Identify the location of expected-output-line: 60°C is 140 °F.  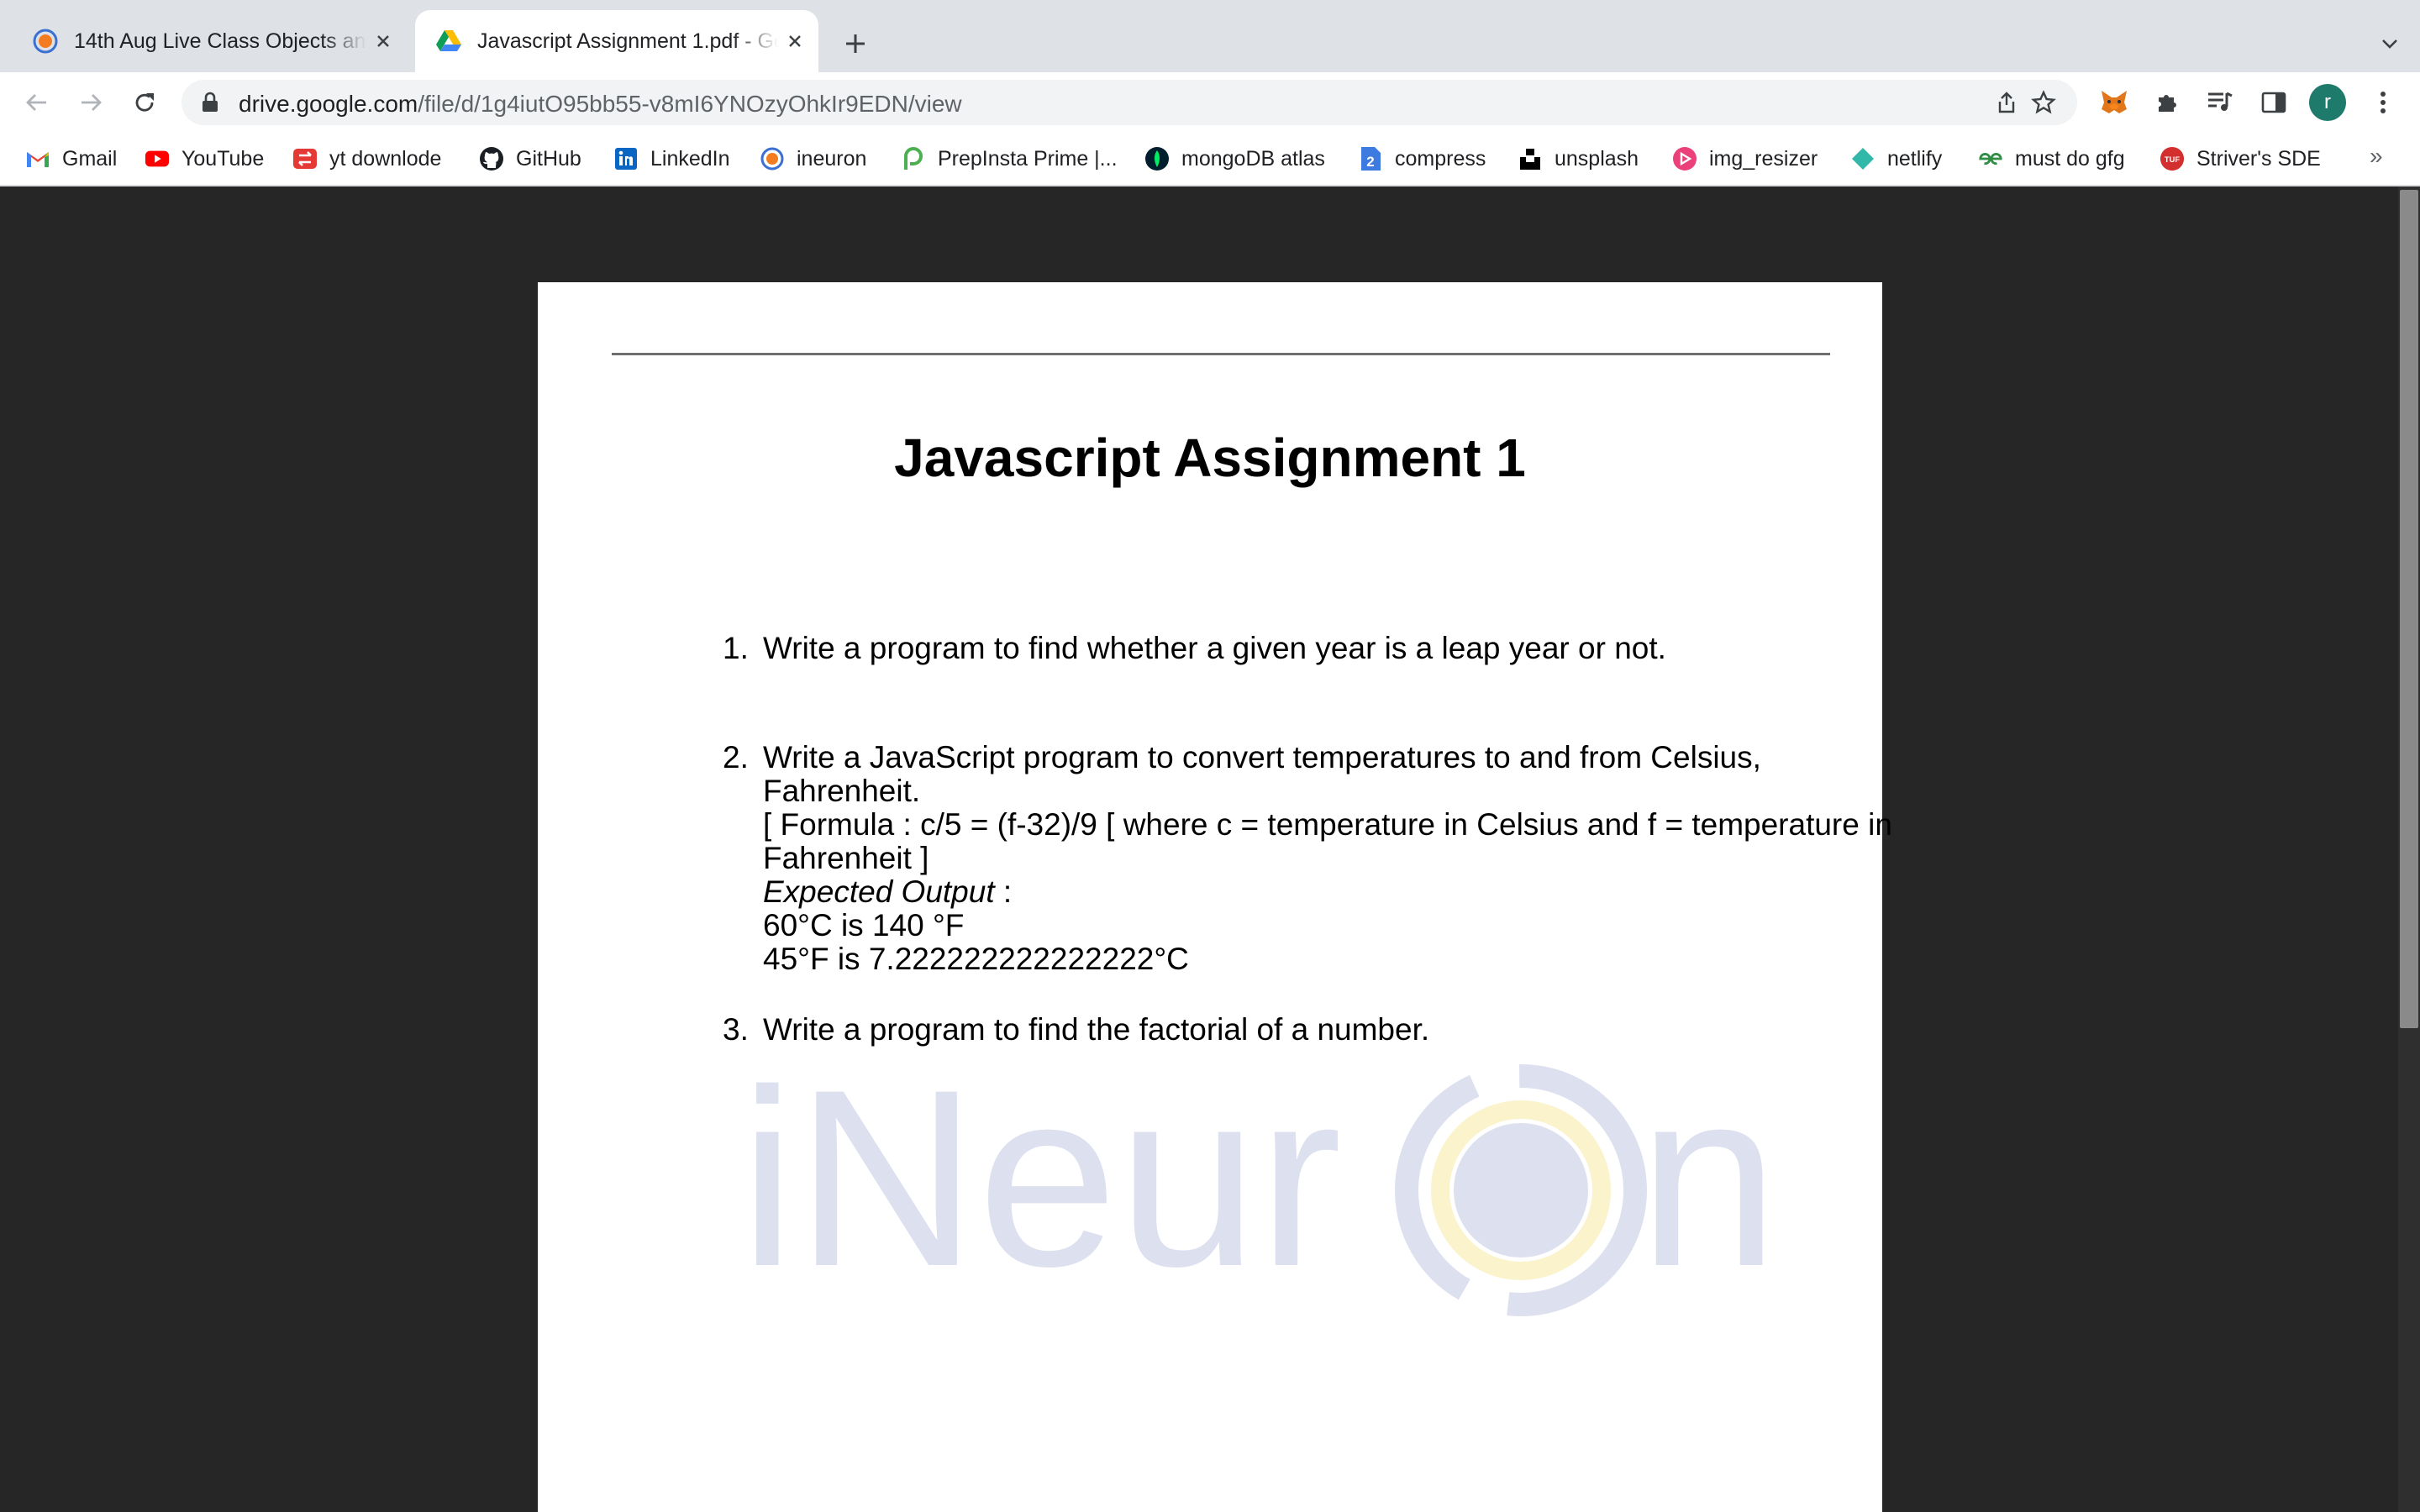
(864, 925).